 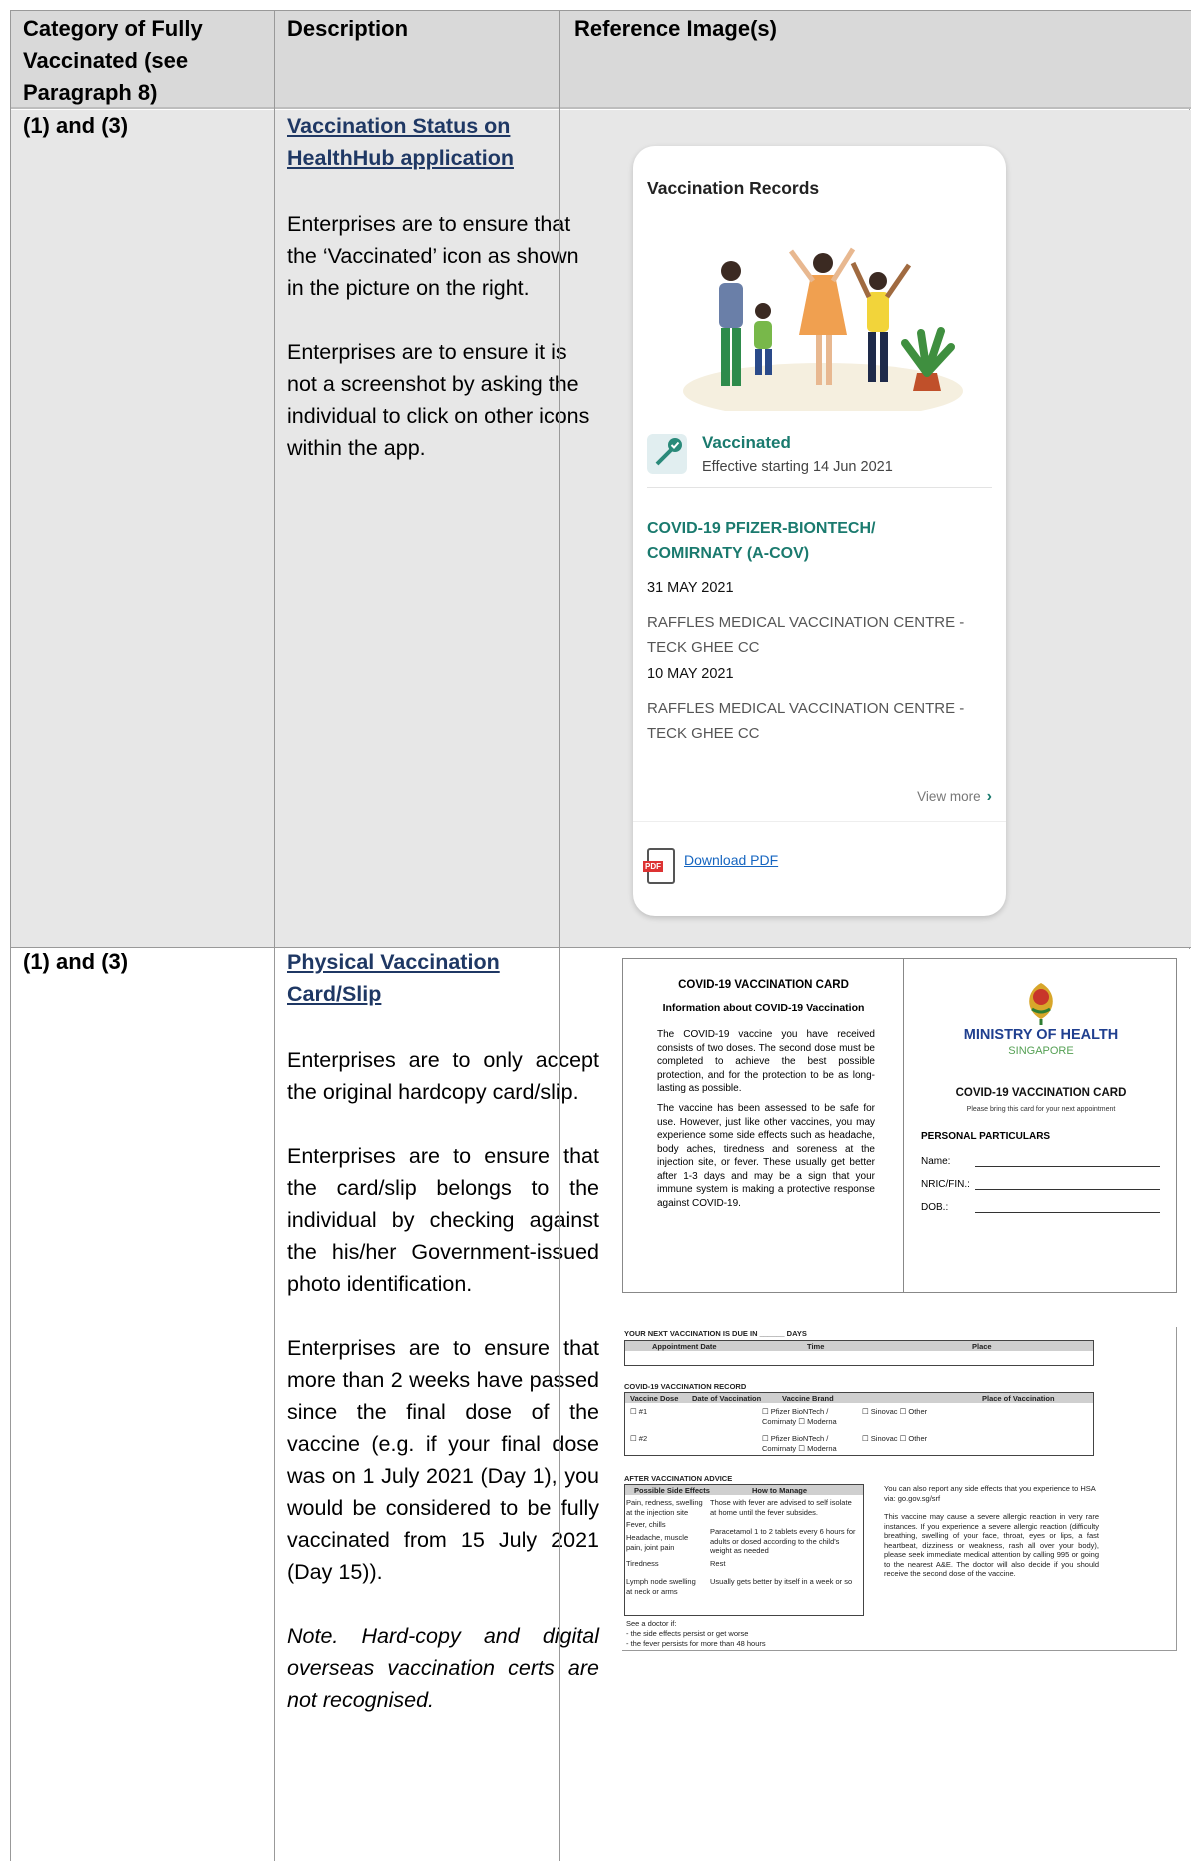 I want to click on side-effect: Tiredness, so click(x=642, y=1563).